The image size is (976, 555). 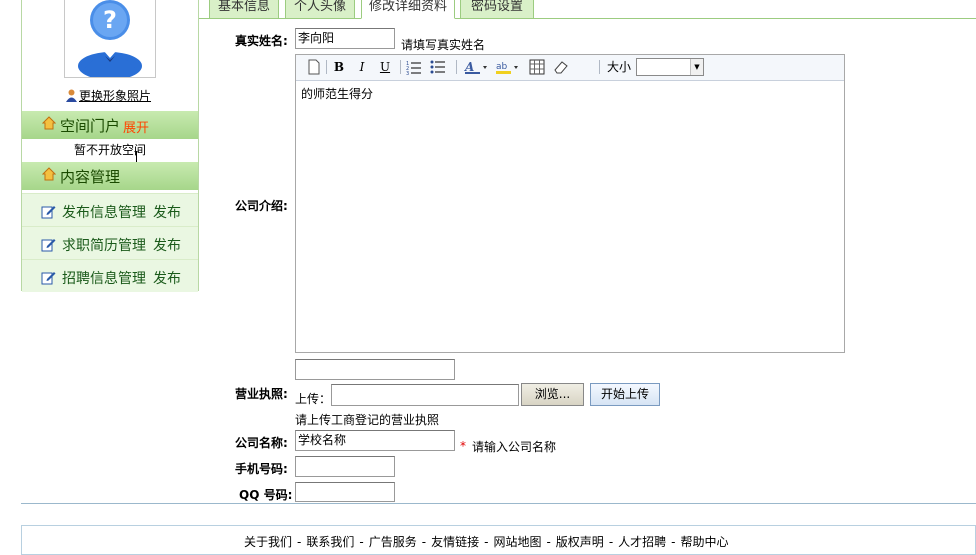 What do you see at coordinates (414, 67) in the screenshot?
I see `ordered-list-icon: 1 2 3` at bounding box center [414, 67].